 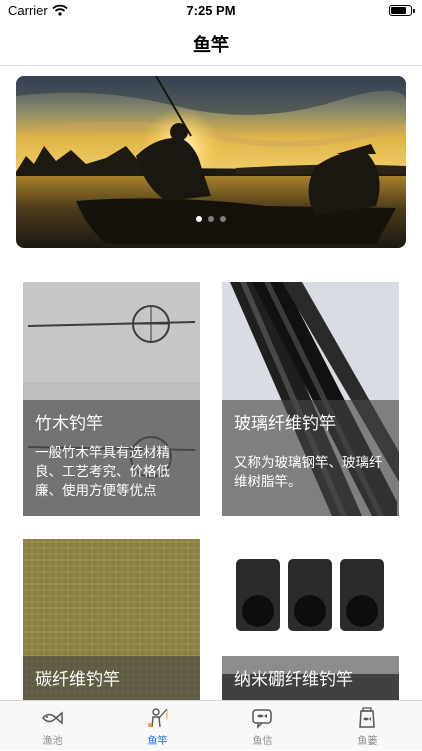 I want to click on rod-card-fiberglass: 玻璃纤维钓竿 又称为玻璃钢竿、玻璃纤维树脂竿。, so click(x=310, y=399).